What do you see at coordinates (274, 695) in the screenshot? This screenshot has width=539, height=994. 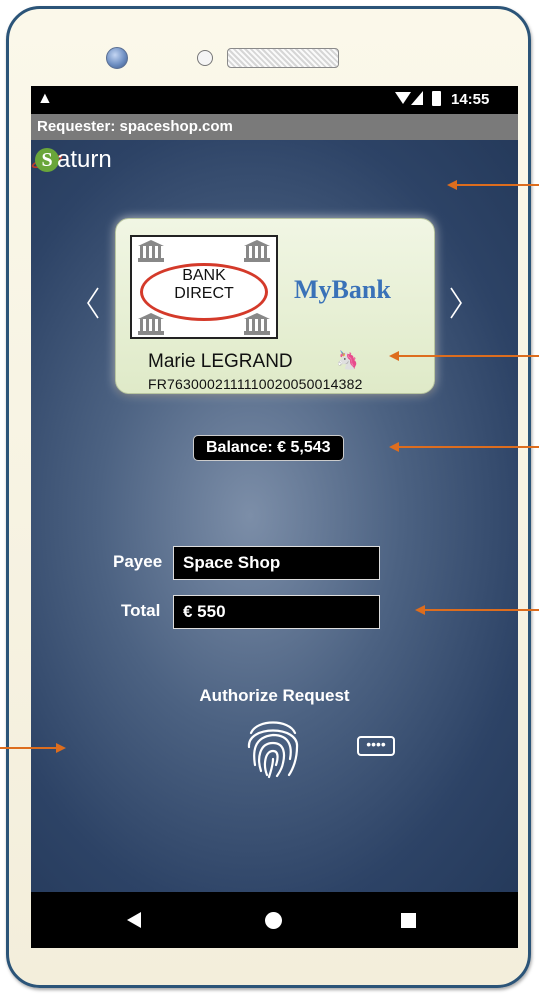 I see `authorize-request-label: Authorize Request` at bounding box center [274, 695].